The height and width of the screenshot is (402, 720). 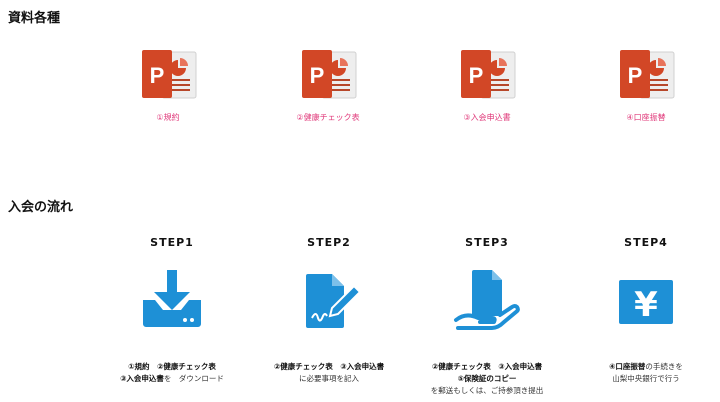 What do you see at coordinates (646, 117) in the screenshot?
I see `material-link: ④口座振替` at bounding box center [646, 117].